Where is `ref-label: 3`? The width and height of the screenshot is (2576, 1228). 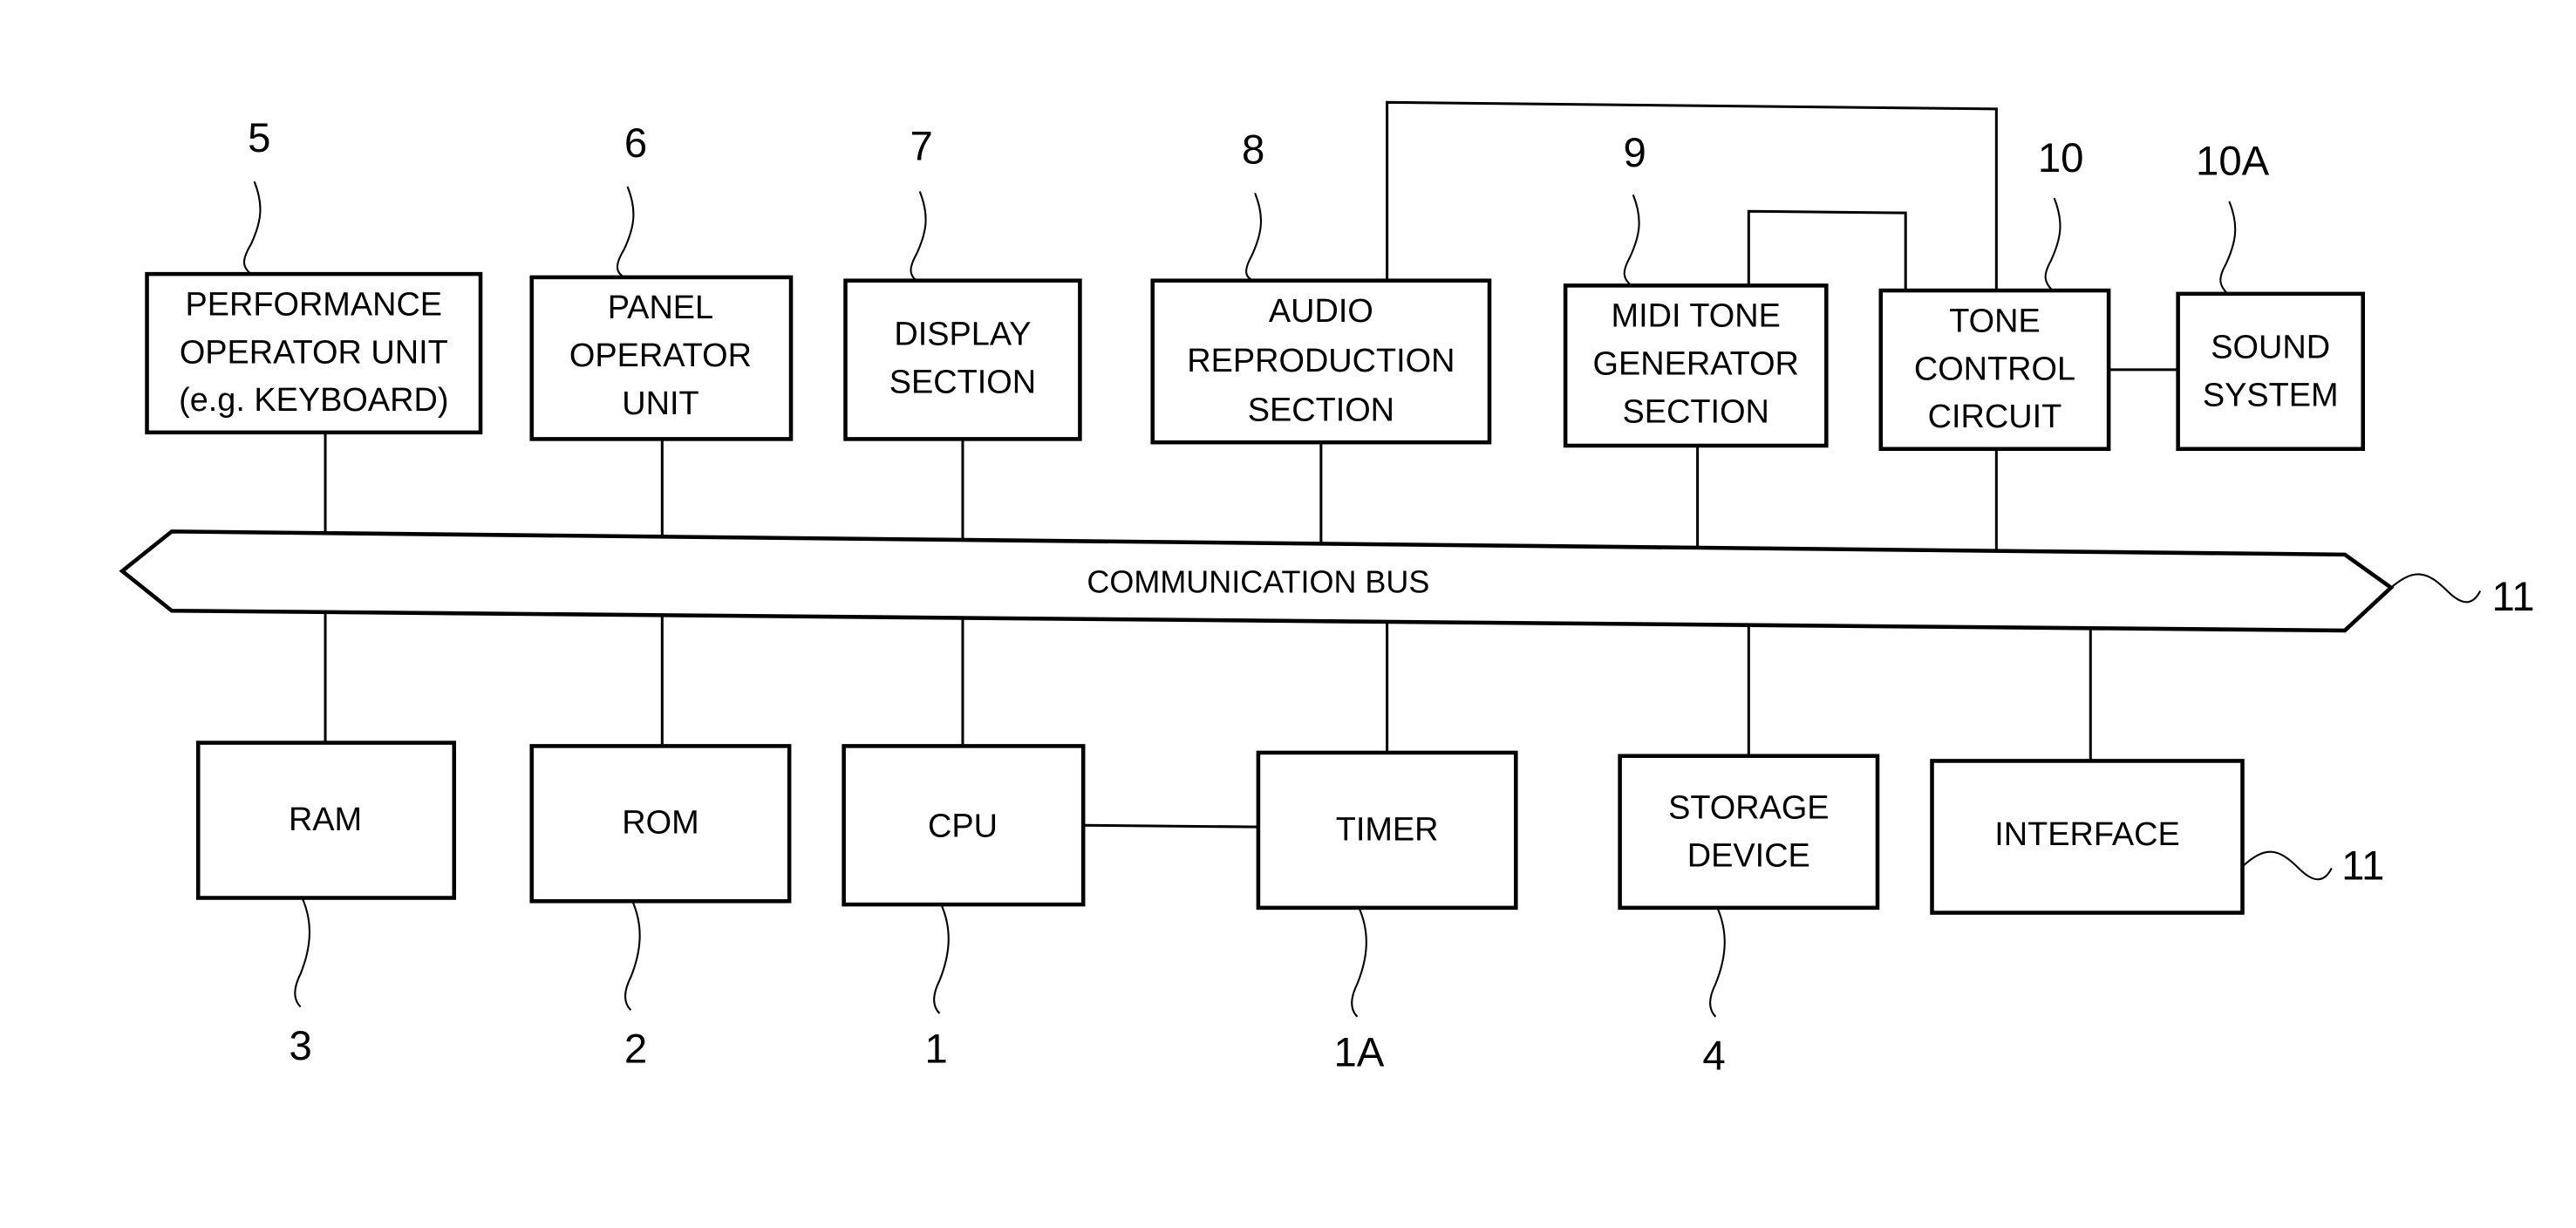
ref-label: 3 is located at coordinates (300, 1046).